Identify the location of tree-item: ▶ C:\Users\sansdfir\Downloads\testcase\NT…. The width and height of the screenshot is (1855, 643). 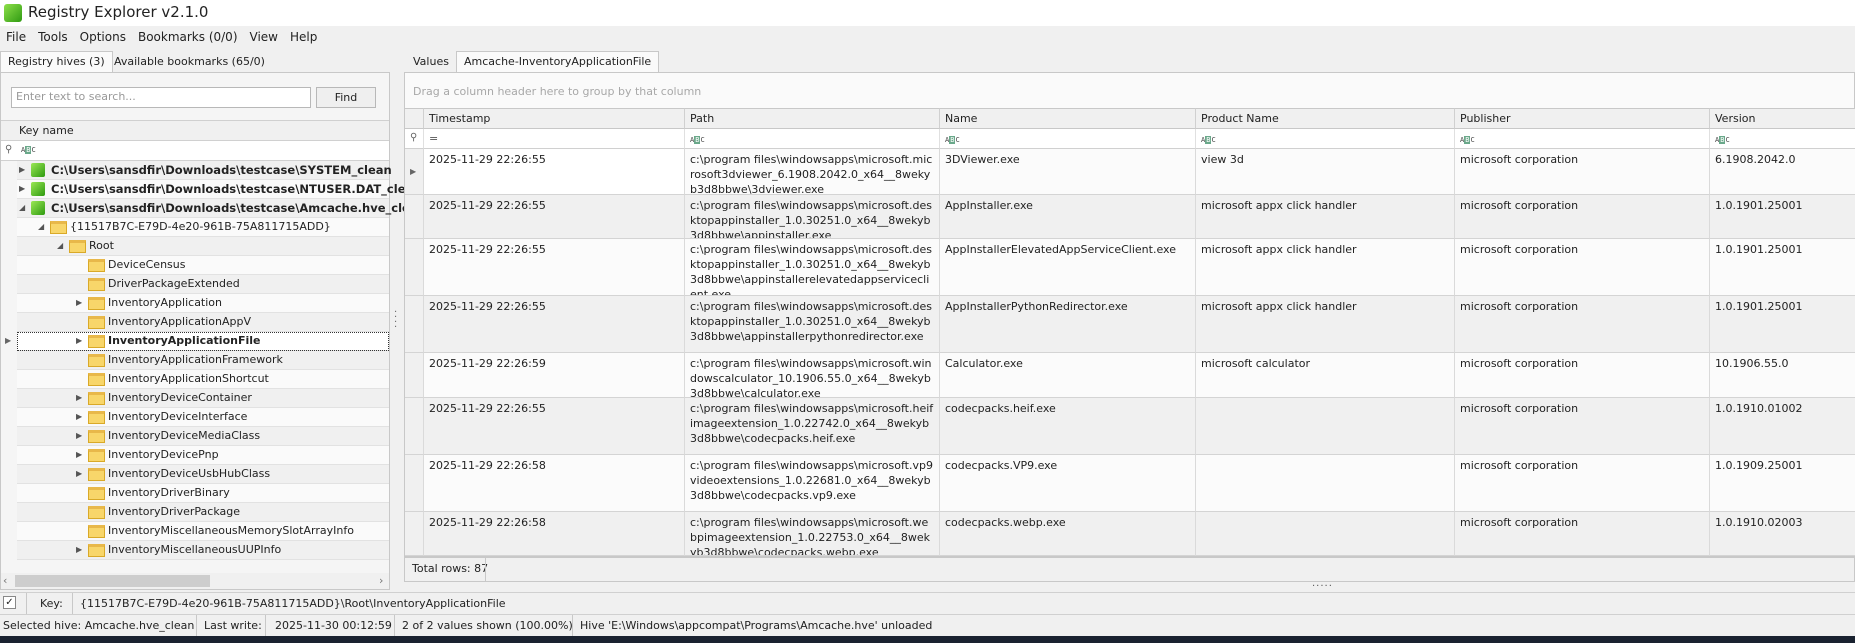
(219, 189).